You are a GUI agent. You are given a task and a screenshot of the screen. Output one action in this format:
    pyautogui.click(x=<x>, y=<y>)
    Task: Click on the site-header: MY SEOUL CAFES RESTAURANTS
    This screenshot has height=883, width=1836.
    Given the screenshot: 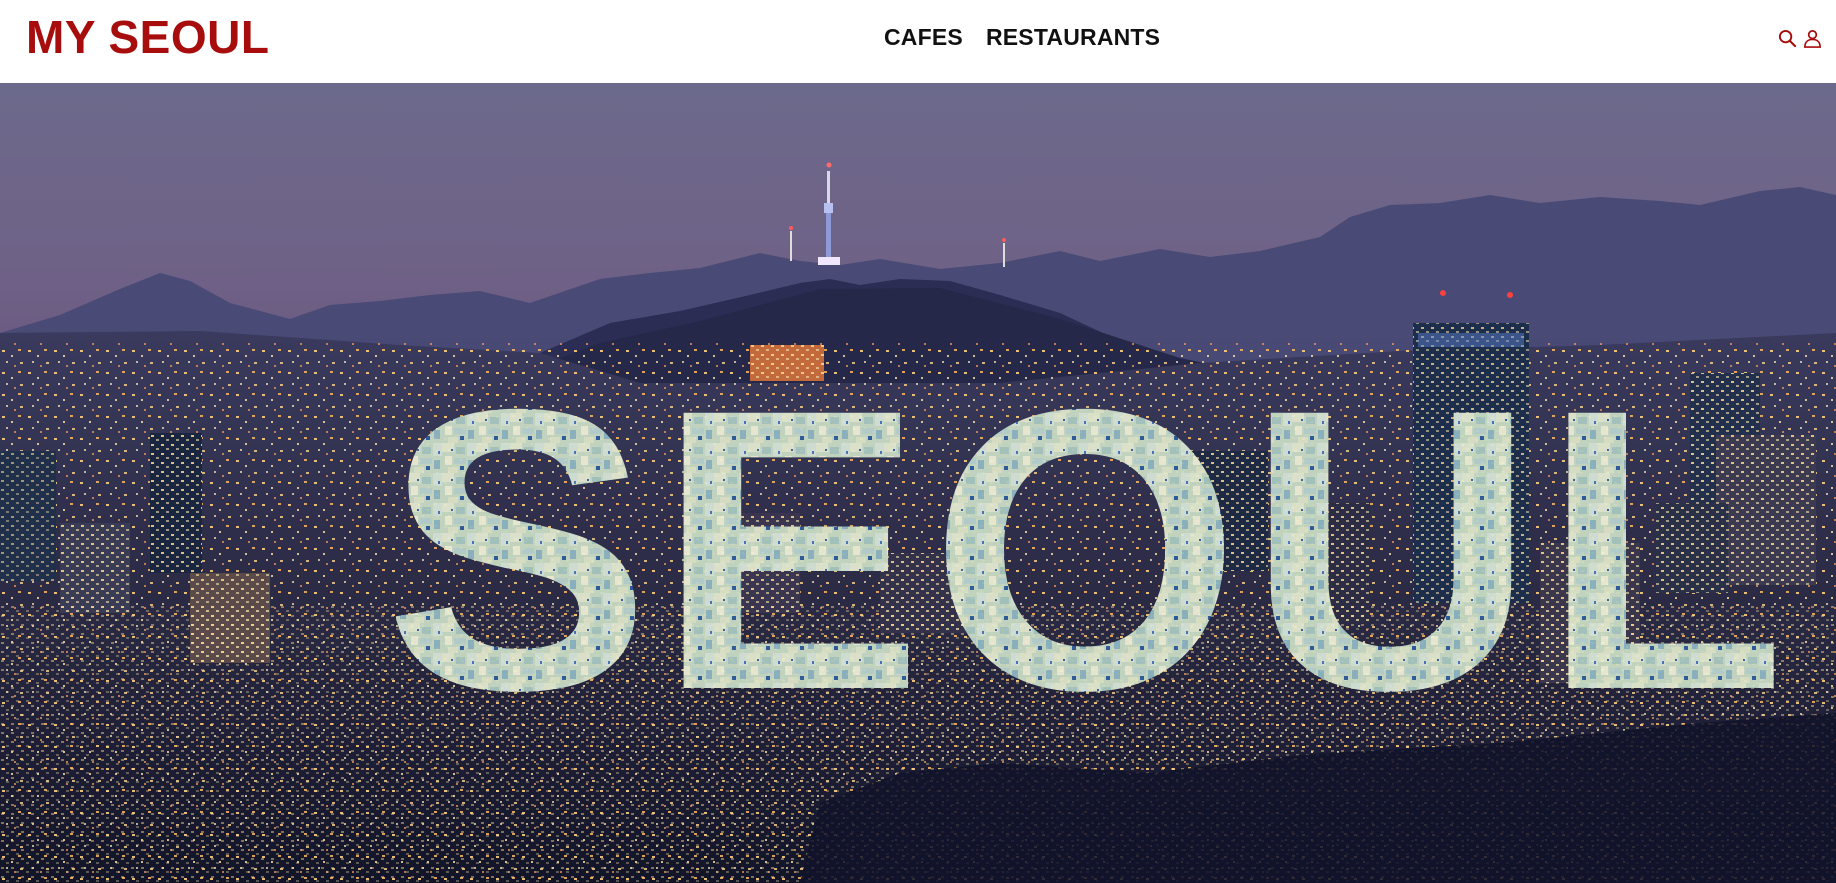 What is the action you would take?
    pyautogui.click(x=918, y=41)
    